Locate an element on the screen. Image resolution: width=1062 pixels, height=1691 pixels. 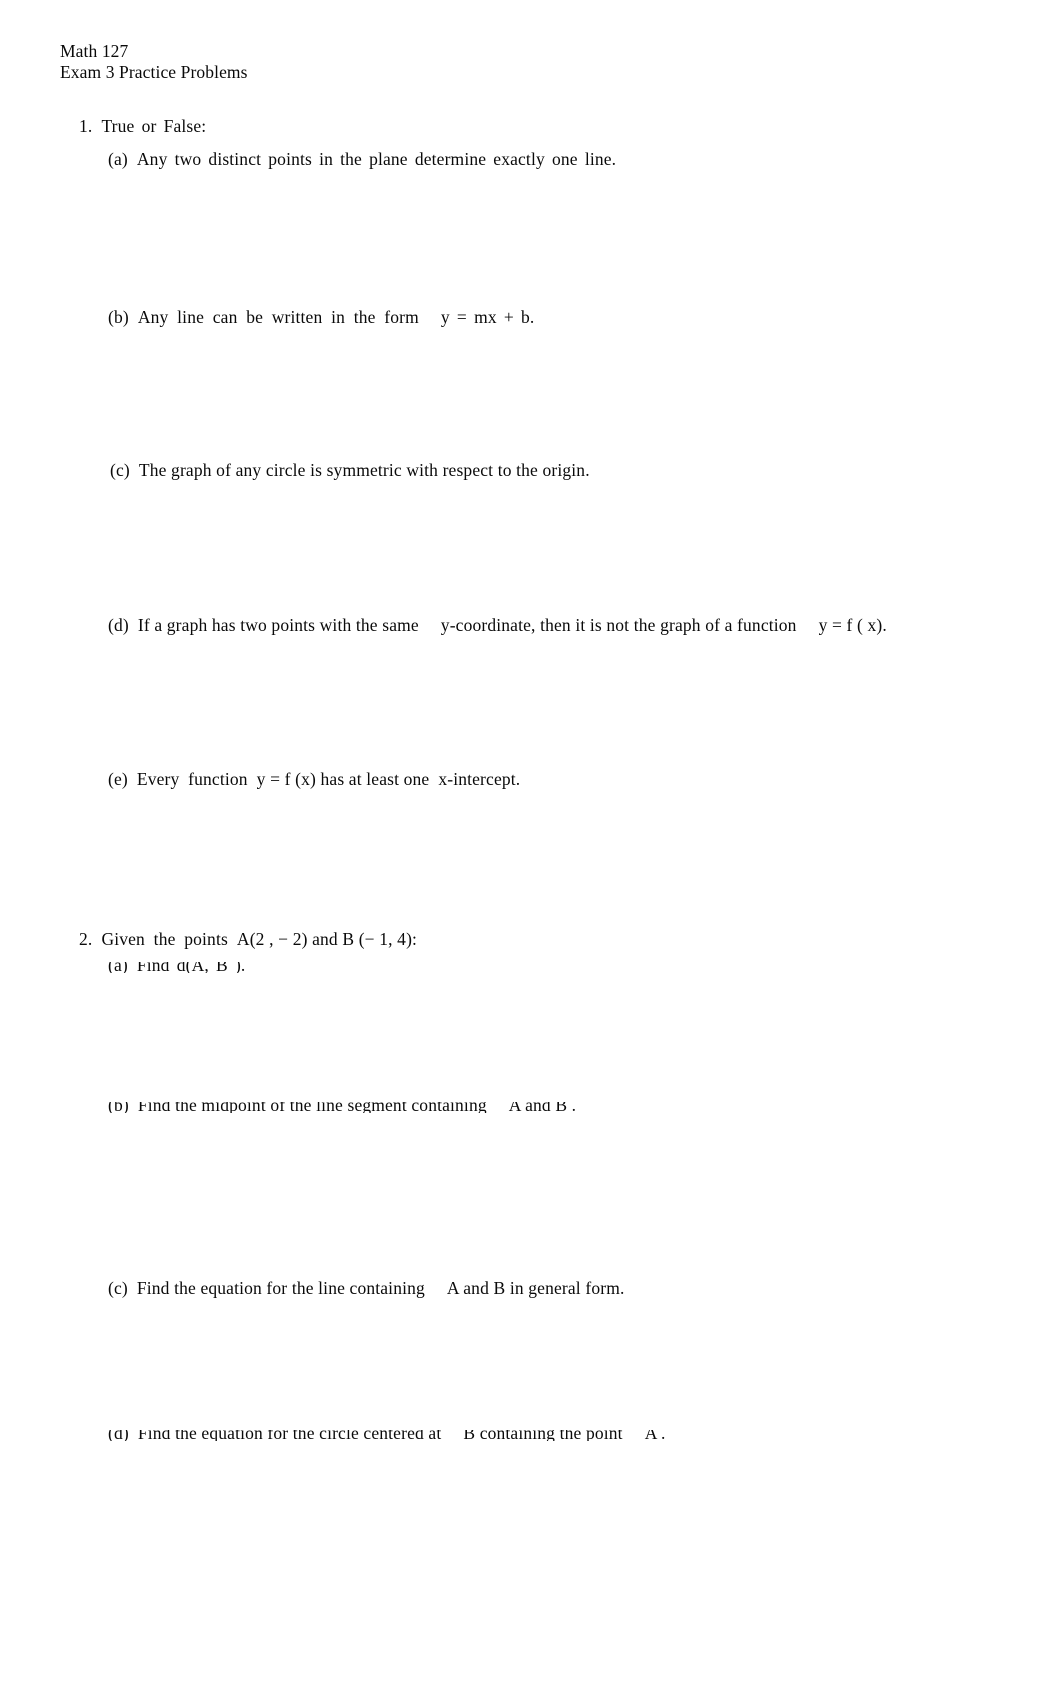
item-label-2b: (b) is located at coordinates (118, 1107).